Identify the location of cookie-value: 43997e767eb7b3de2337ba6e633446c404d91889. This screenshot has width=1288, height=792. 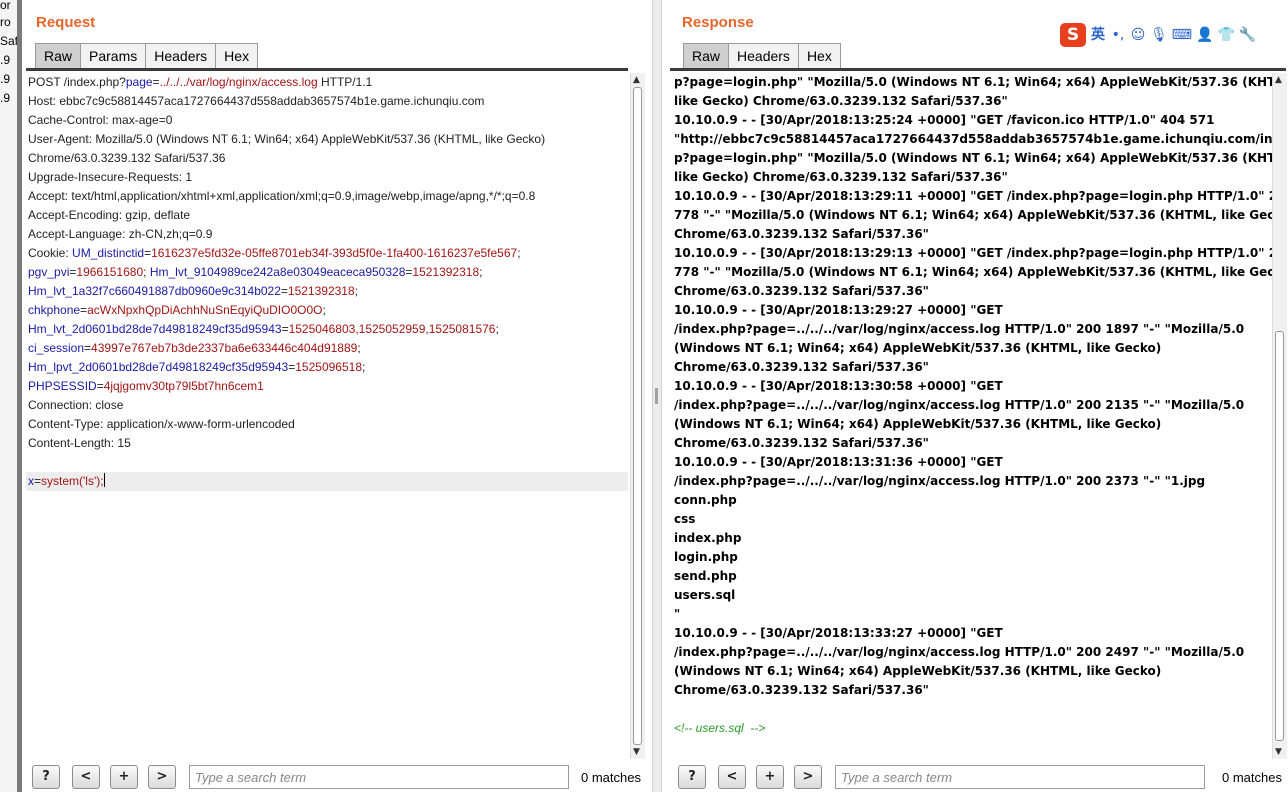
(224, 348).